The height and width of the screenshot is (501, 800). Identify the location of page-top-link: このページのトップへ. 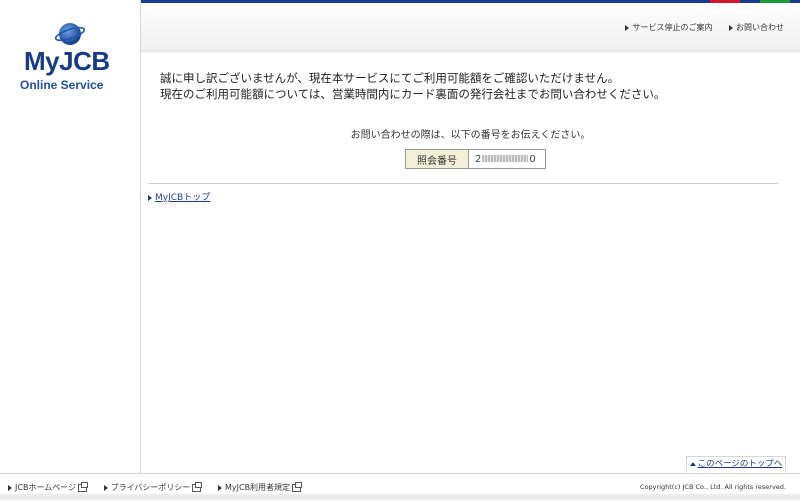
(735, 464).